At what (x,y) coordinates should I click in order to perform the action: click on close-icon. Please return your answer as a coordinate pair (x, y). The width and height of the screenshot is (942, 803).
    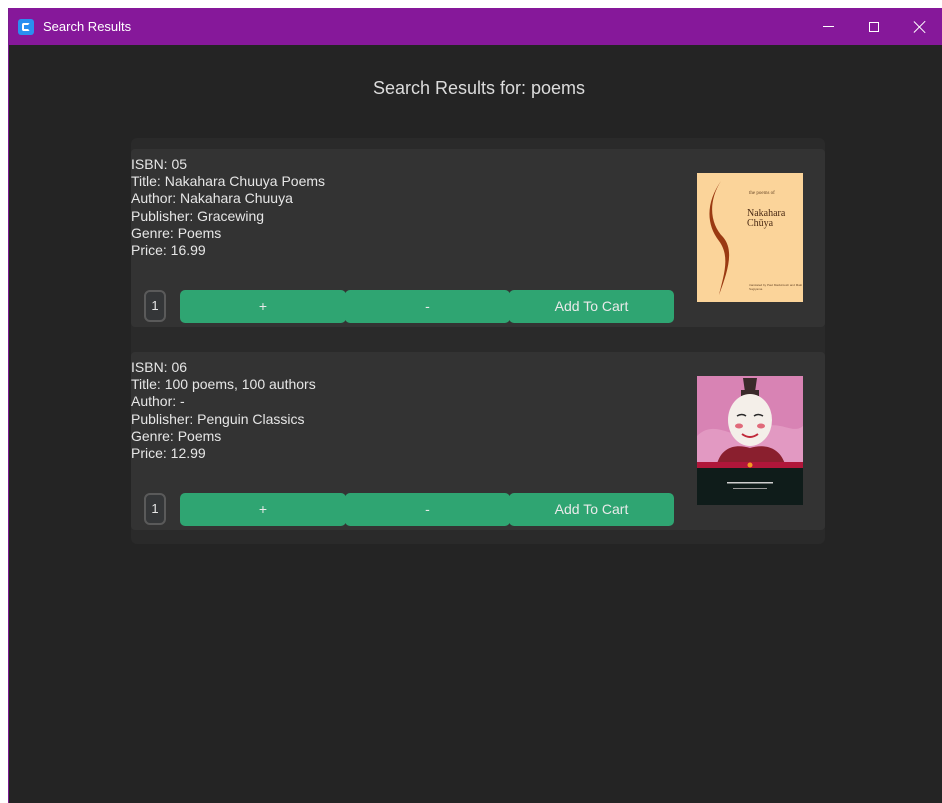
    Looking at the image, I should click on (920, 27).